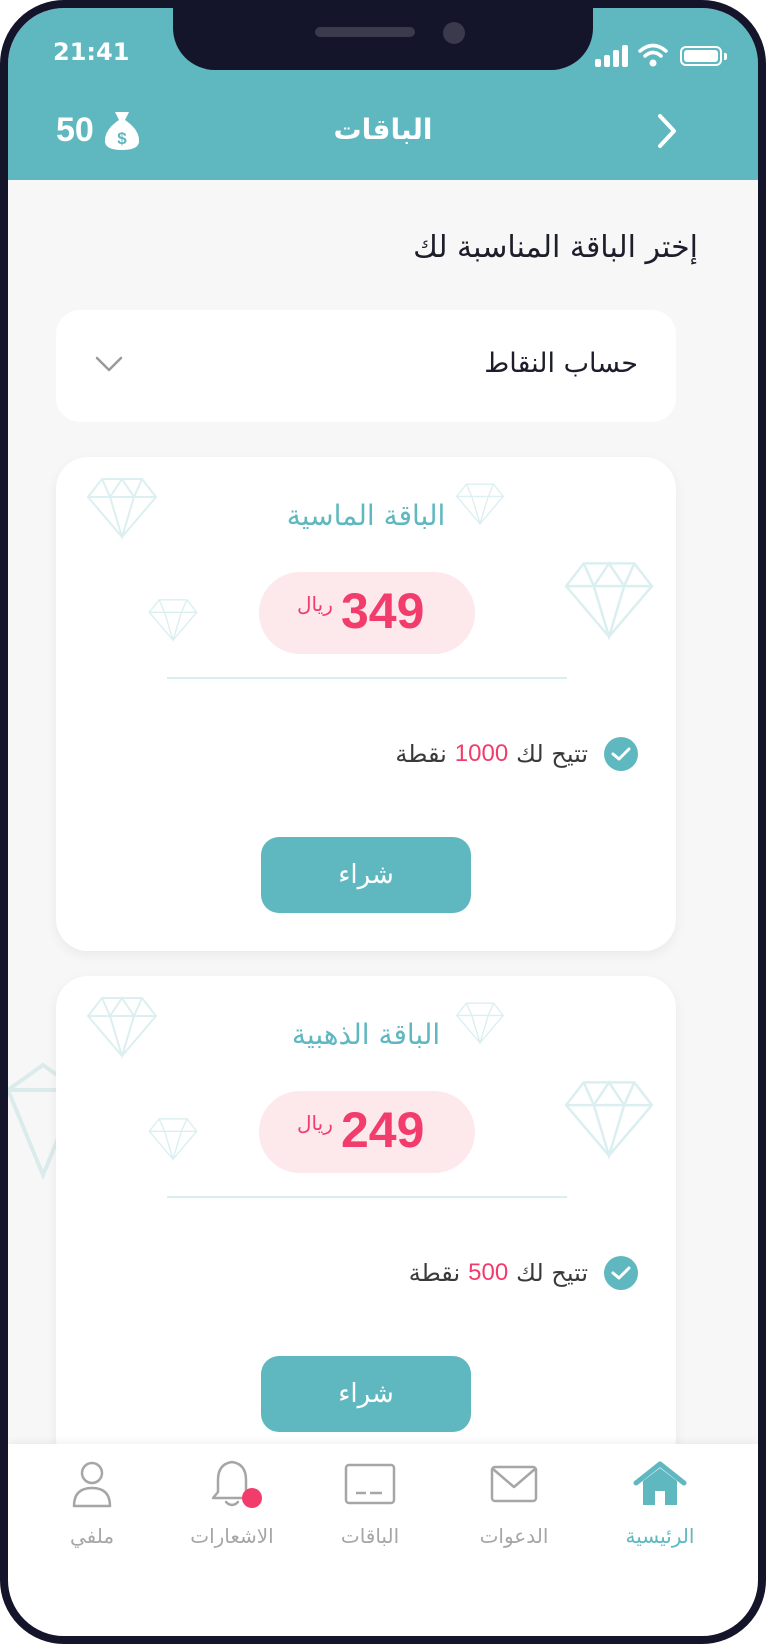 This screenshot has height=1644, width=766. Describe the element at coordinates (232, 1501) in the screenshot. I see `tab-notifications: الاشعارات` at that location.